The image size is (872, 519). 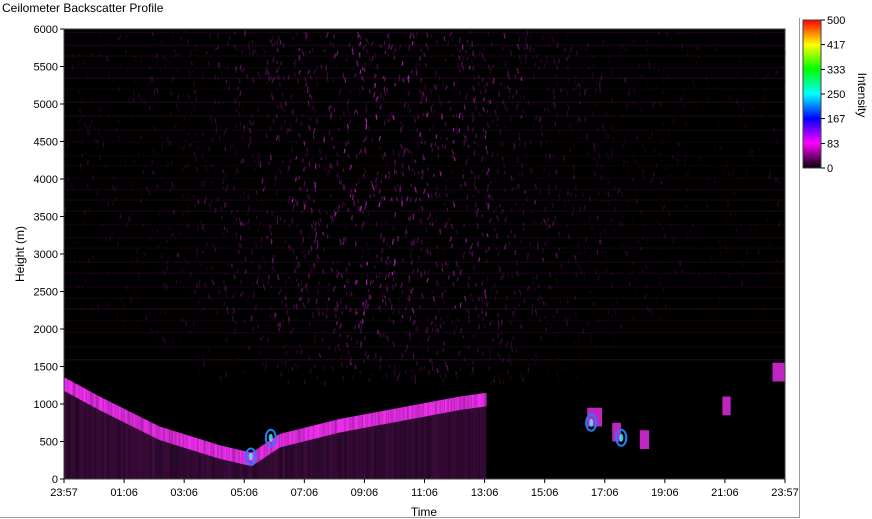 I want to click on x-tick-label: 17:06, so click(x=605, y=493).